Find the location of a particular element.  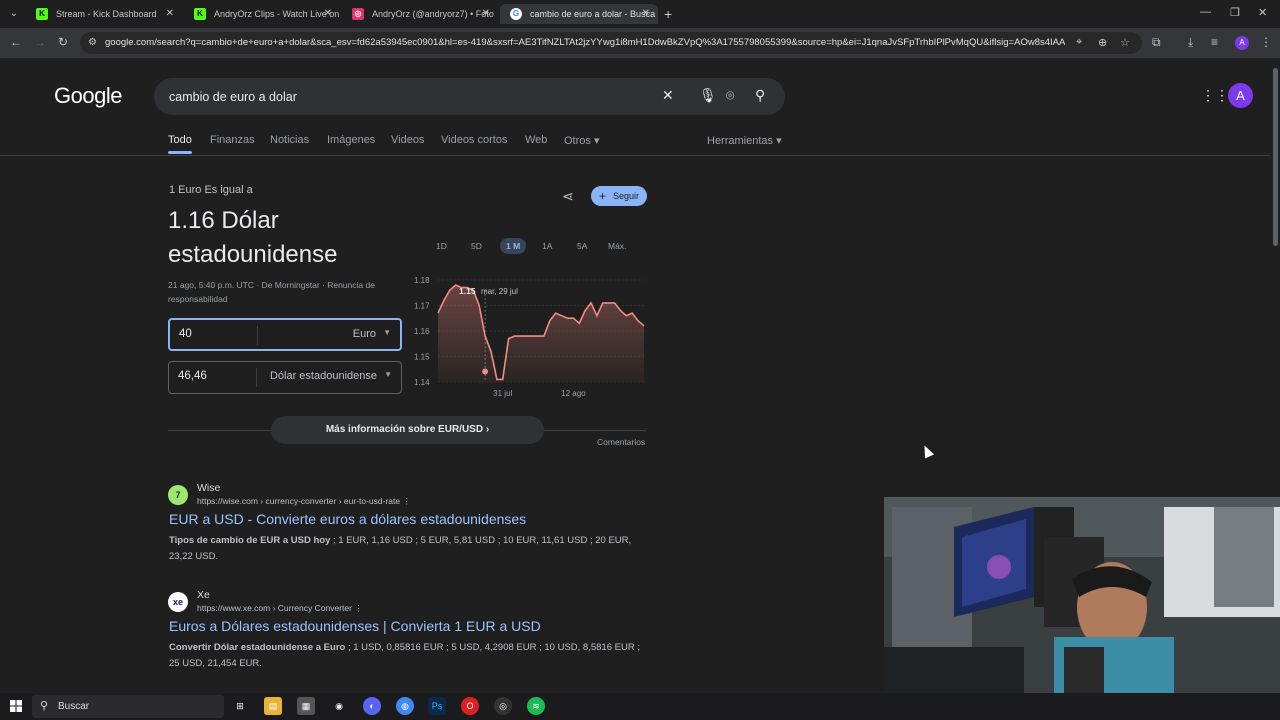

share-icon: ⋖ is located at coordinates (568, 196).